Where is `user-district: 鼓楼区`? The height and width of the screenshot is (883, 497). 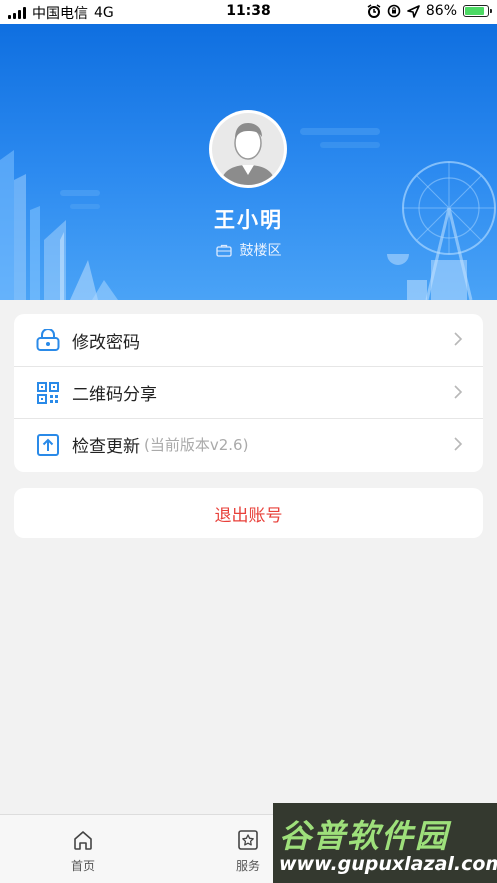
user-district: 鼓楼区 is located at coordinates (248, 250).